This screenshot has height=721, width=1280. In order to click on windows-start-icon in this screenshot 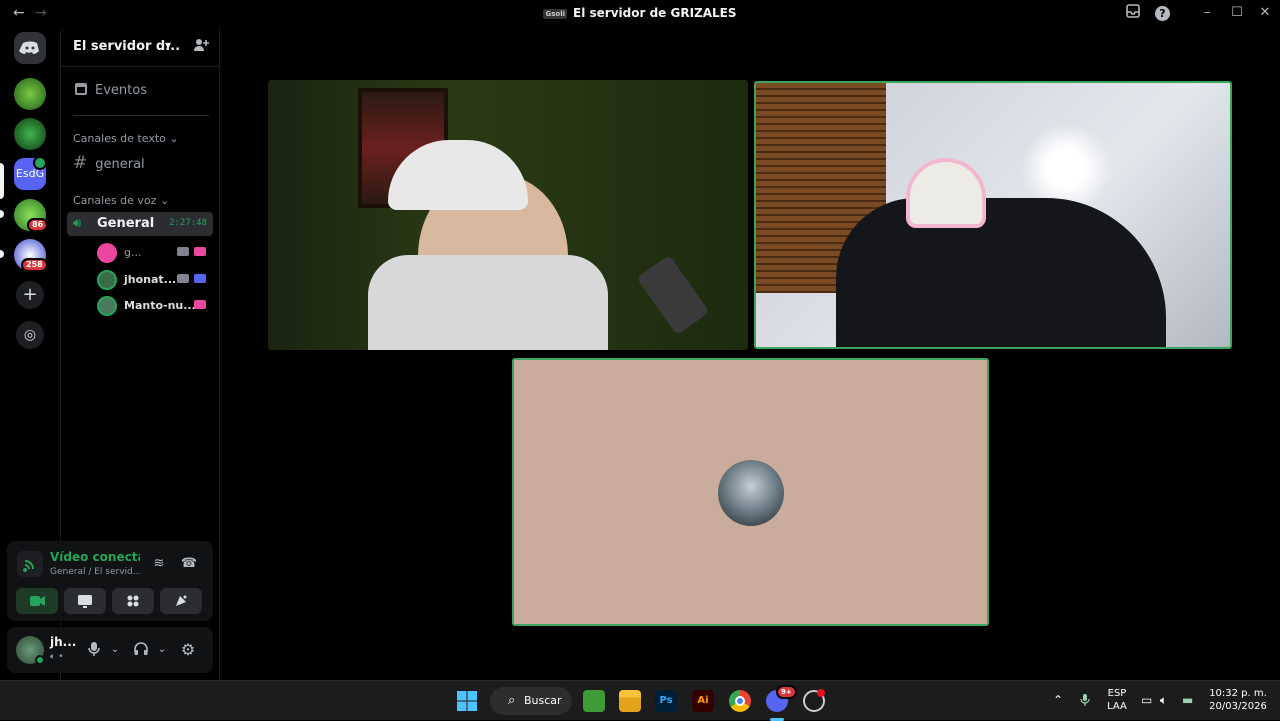, I will do `click(467, 701)`.